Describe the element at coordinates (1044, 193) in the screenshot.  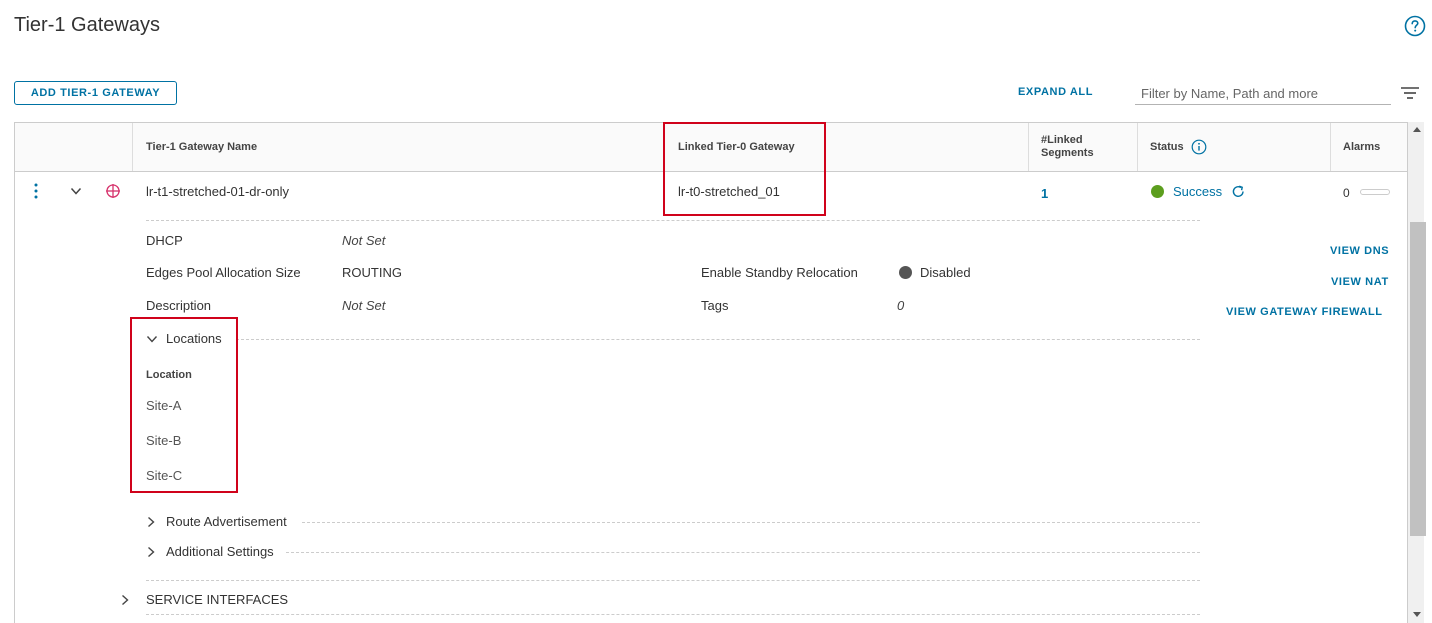
I see `linked-segments-count: 1` at that location.